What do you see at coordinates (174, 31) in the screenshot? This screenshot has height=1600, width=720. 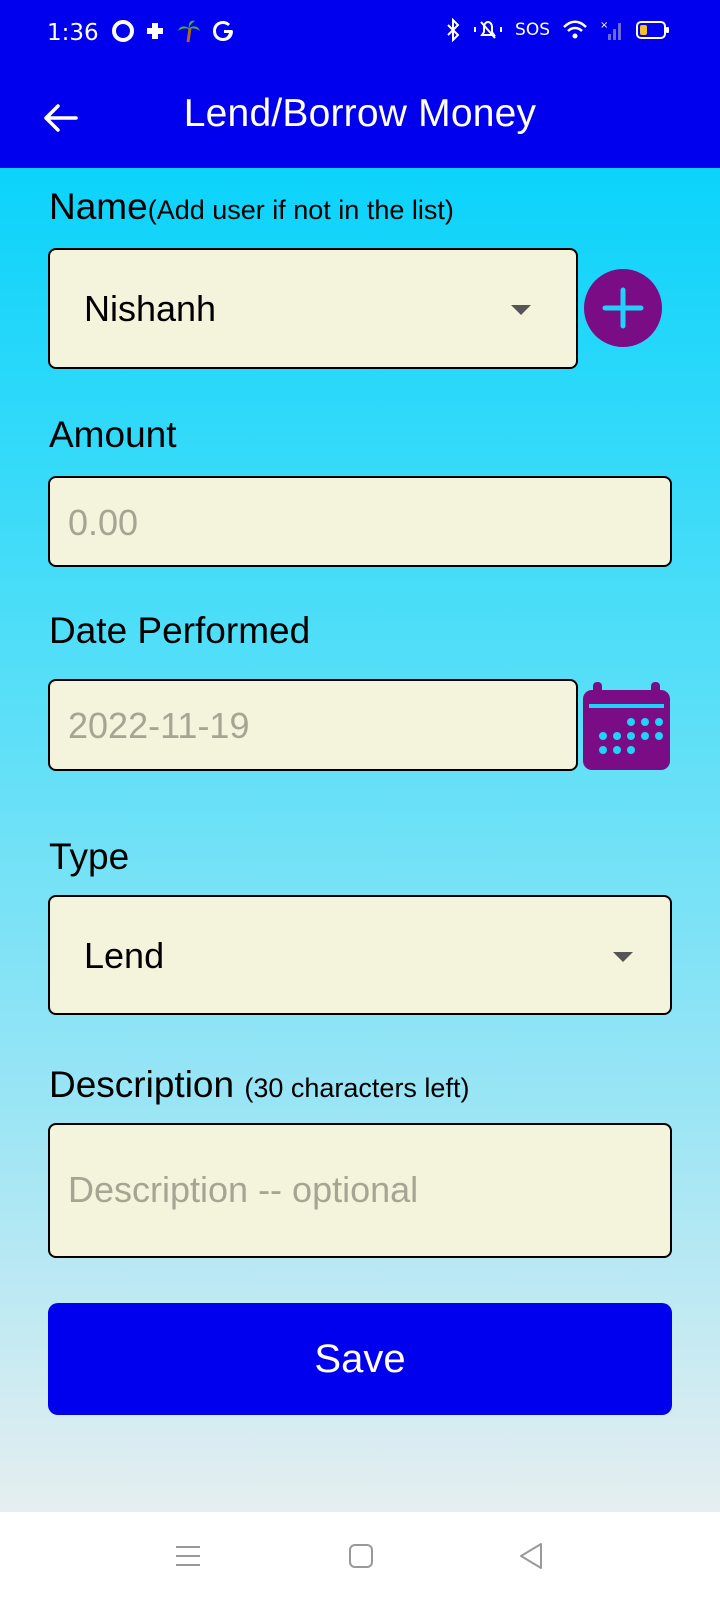 I see `status-notification-icons` at bounding box center [174, 31].